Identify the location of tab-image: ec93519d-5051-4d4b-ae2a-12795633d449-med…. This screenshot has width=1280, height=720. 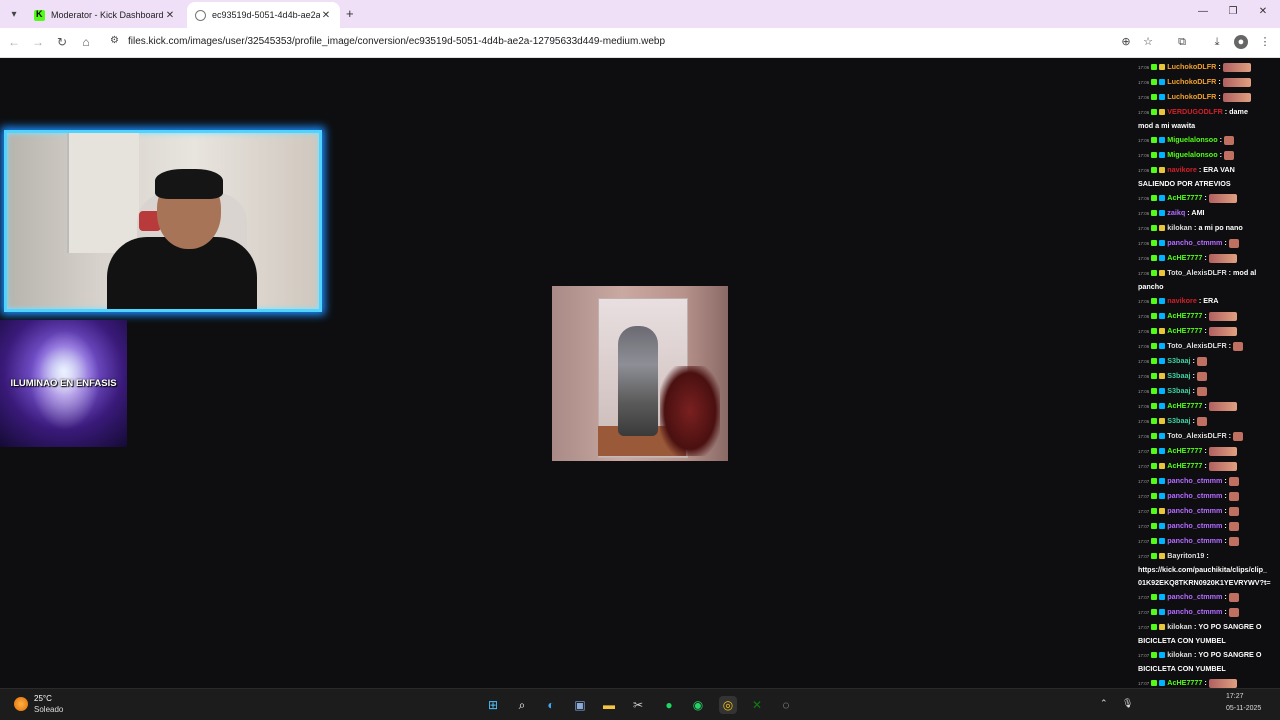
(263, 15).